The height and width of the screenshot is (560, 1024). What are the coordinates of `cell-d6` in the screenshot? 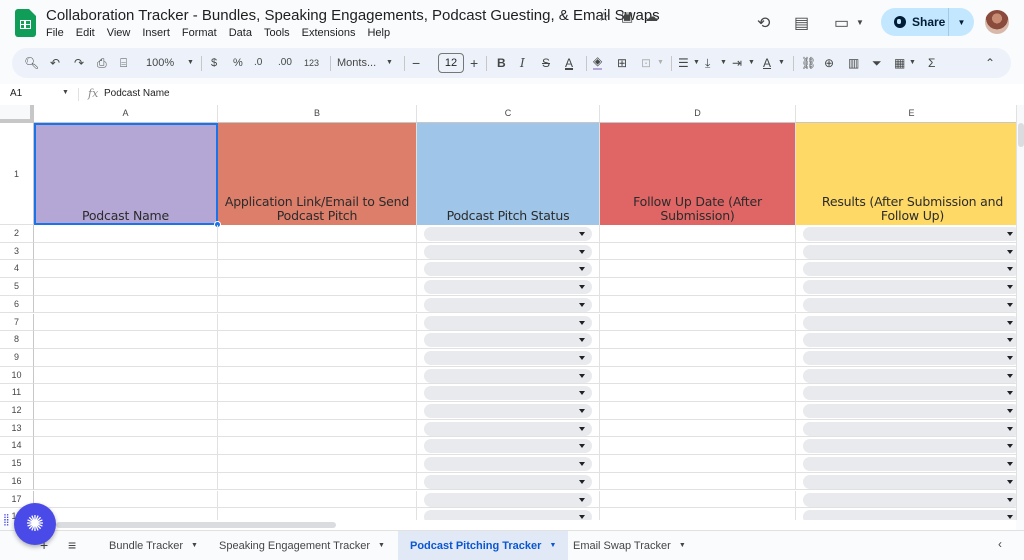 It's located at (698, 304).